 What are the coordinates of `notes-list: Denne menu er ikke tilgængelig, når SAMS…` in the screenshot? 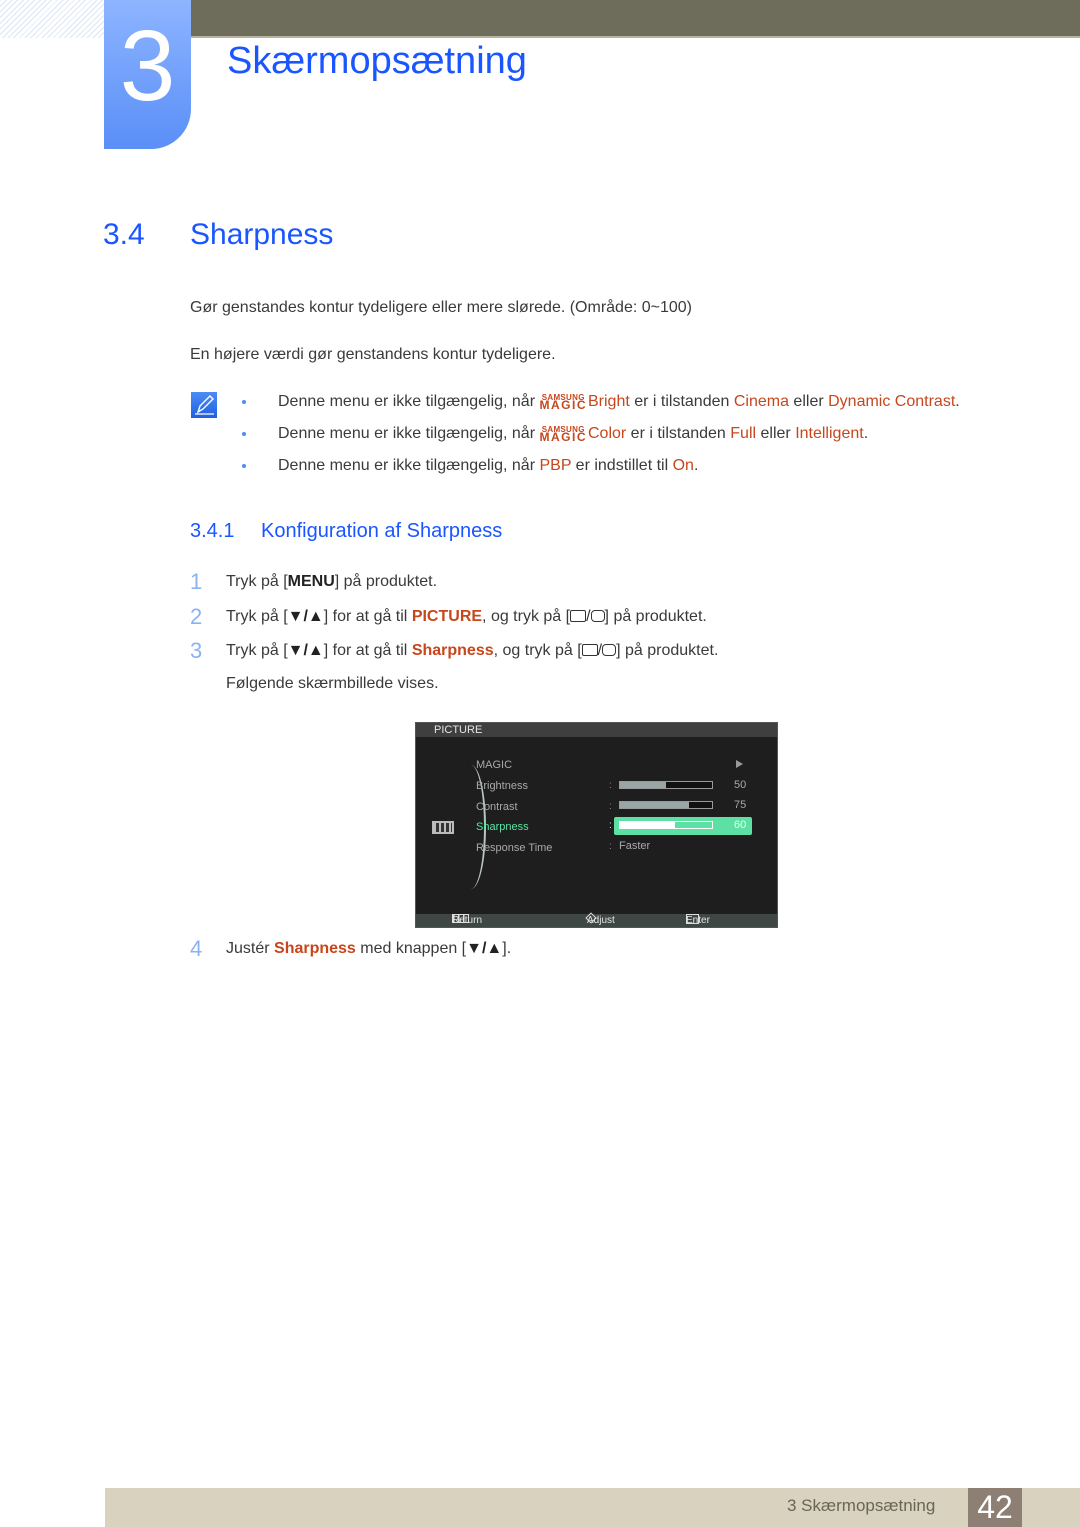 It's located at (600, 438).